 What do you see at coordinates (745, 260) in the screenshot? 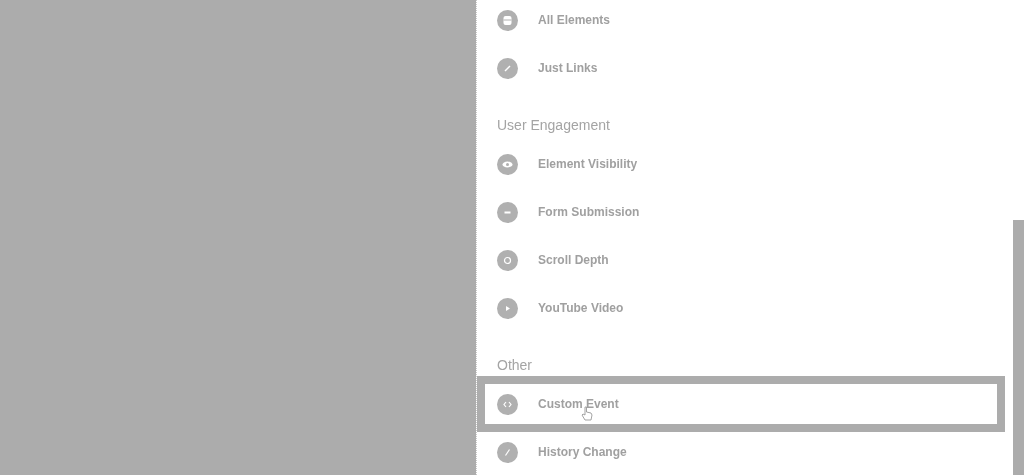
I see `trigger-item: Scroll Depth` at bounding box center [745, 260].